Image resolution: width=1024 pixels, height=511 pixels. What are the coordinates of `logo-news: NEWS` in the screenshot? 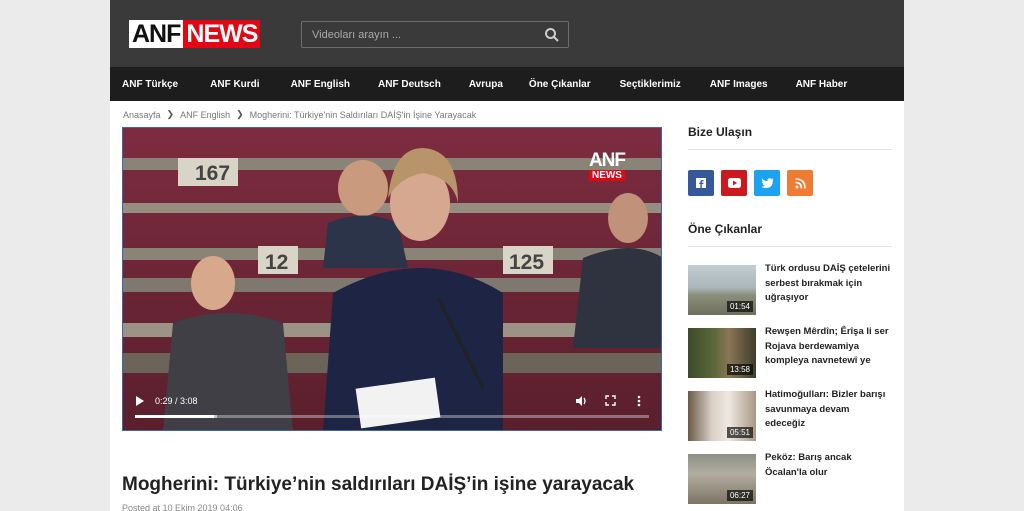 It's located at (222, 34).